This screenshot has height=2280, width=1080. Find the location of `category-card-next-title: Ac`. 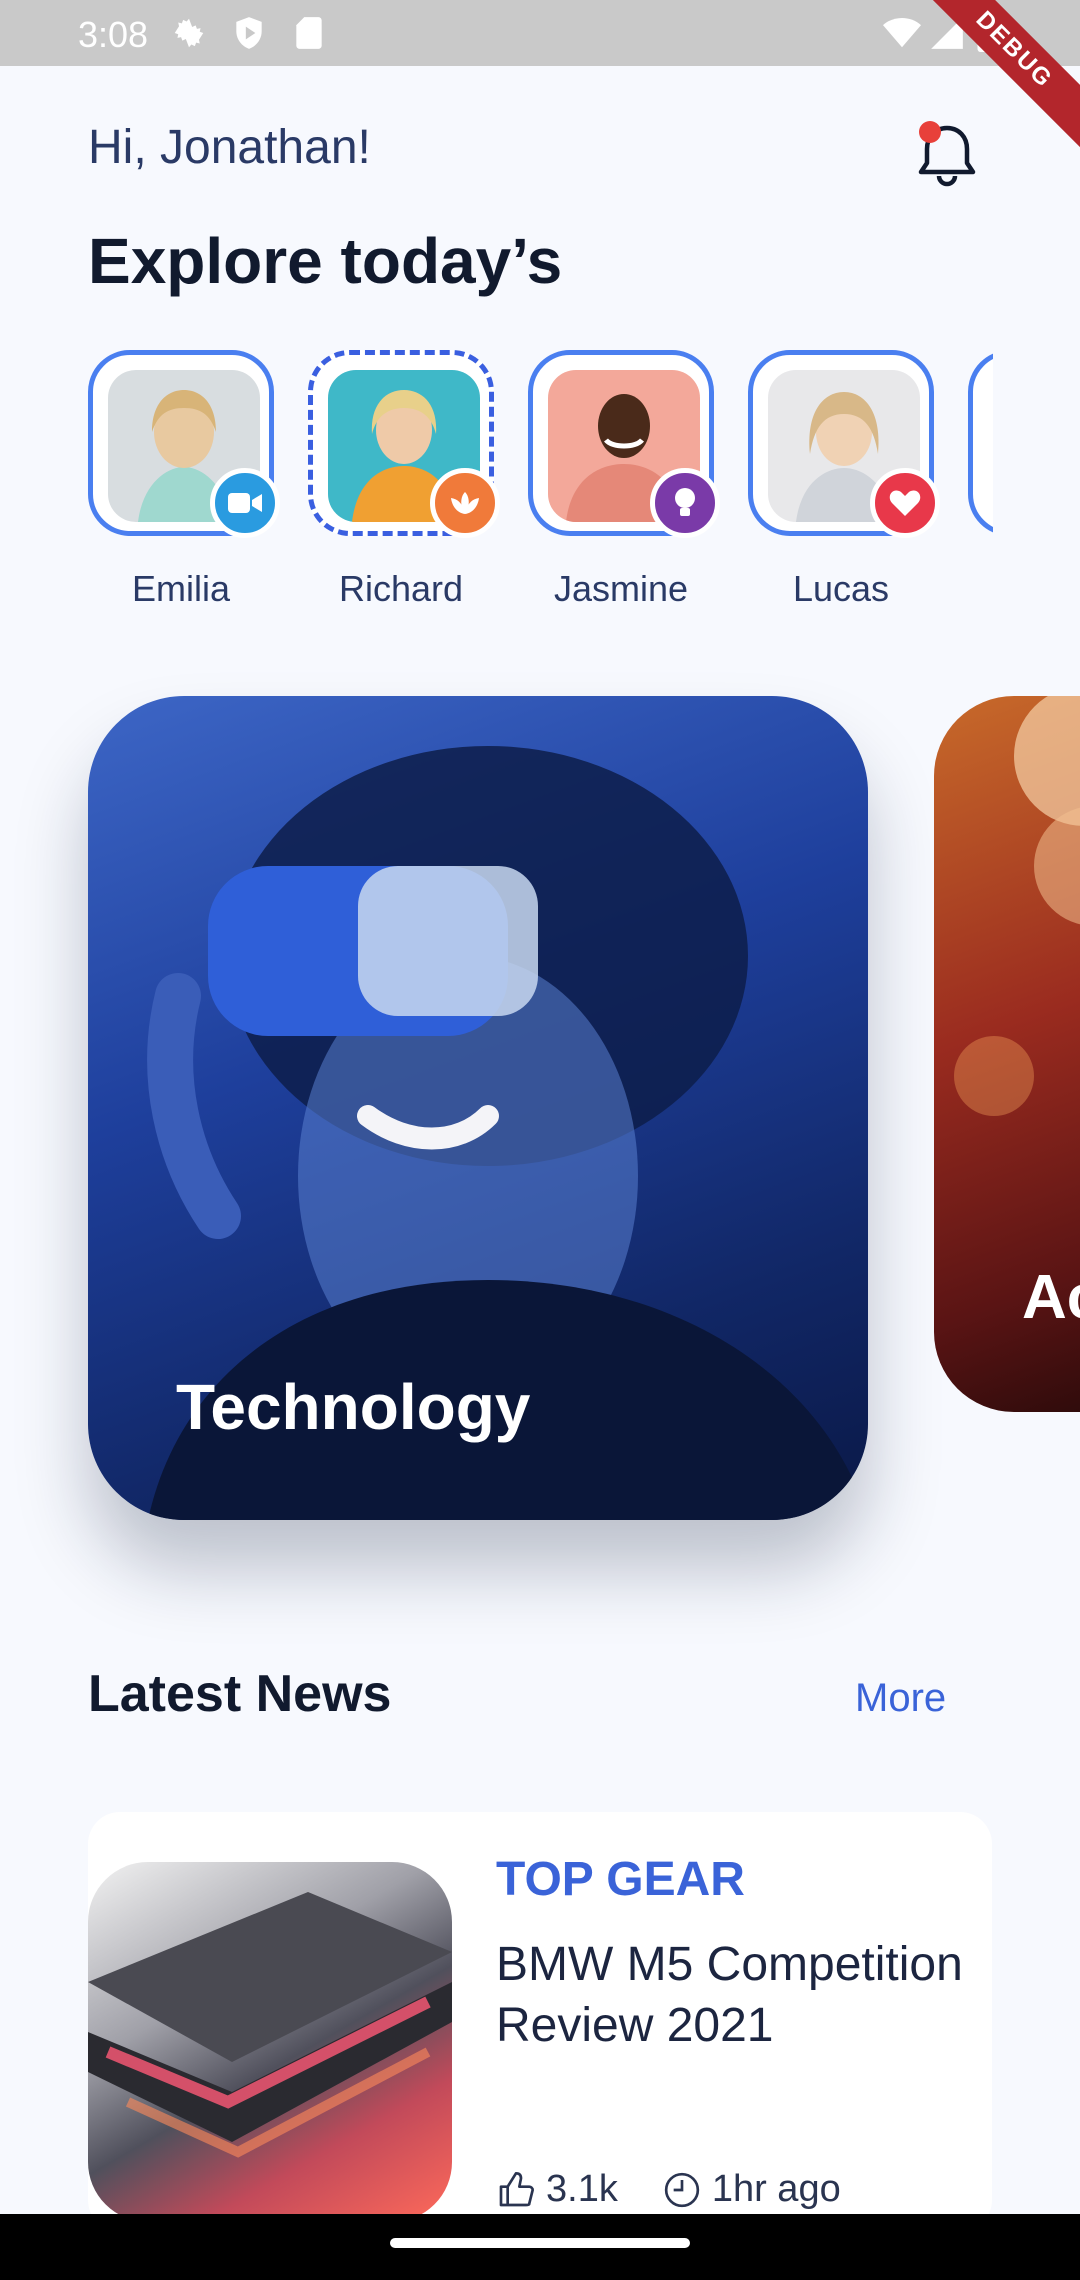

category-card-next-title: Ac is located at coordinates (1051, 1297).